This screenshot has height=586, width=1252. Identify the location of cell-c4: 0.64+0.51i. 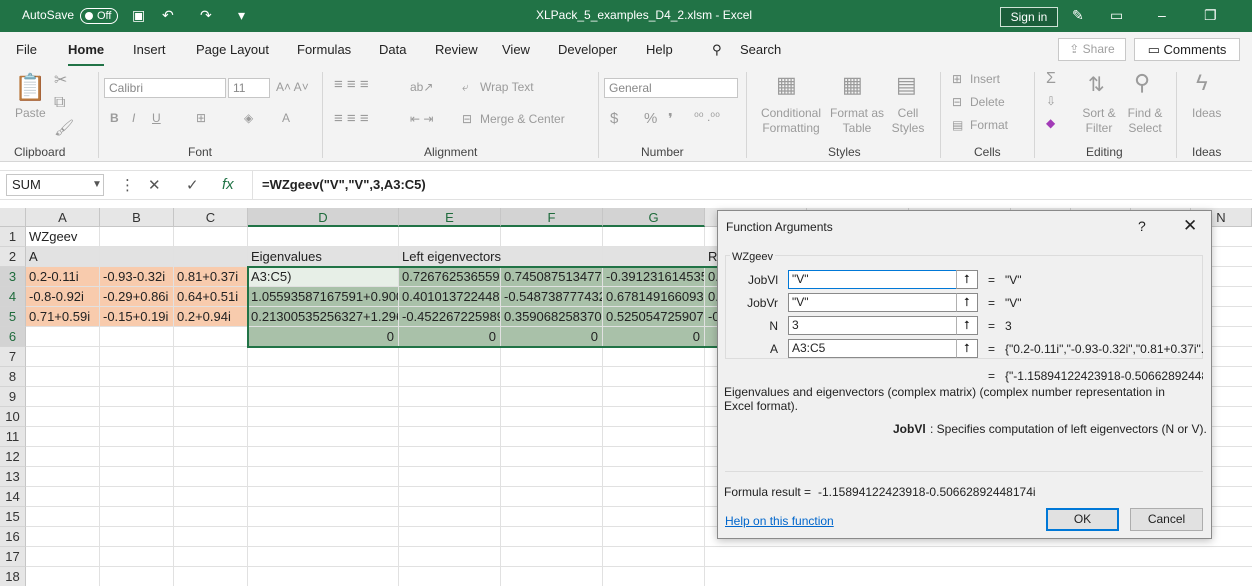
(211, 297).